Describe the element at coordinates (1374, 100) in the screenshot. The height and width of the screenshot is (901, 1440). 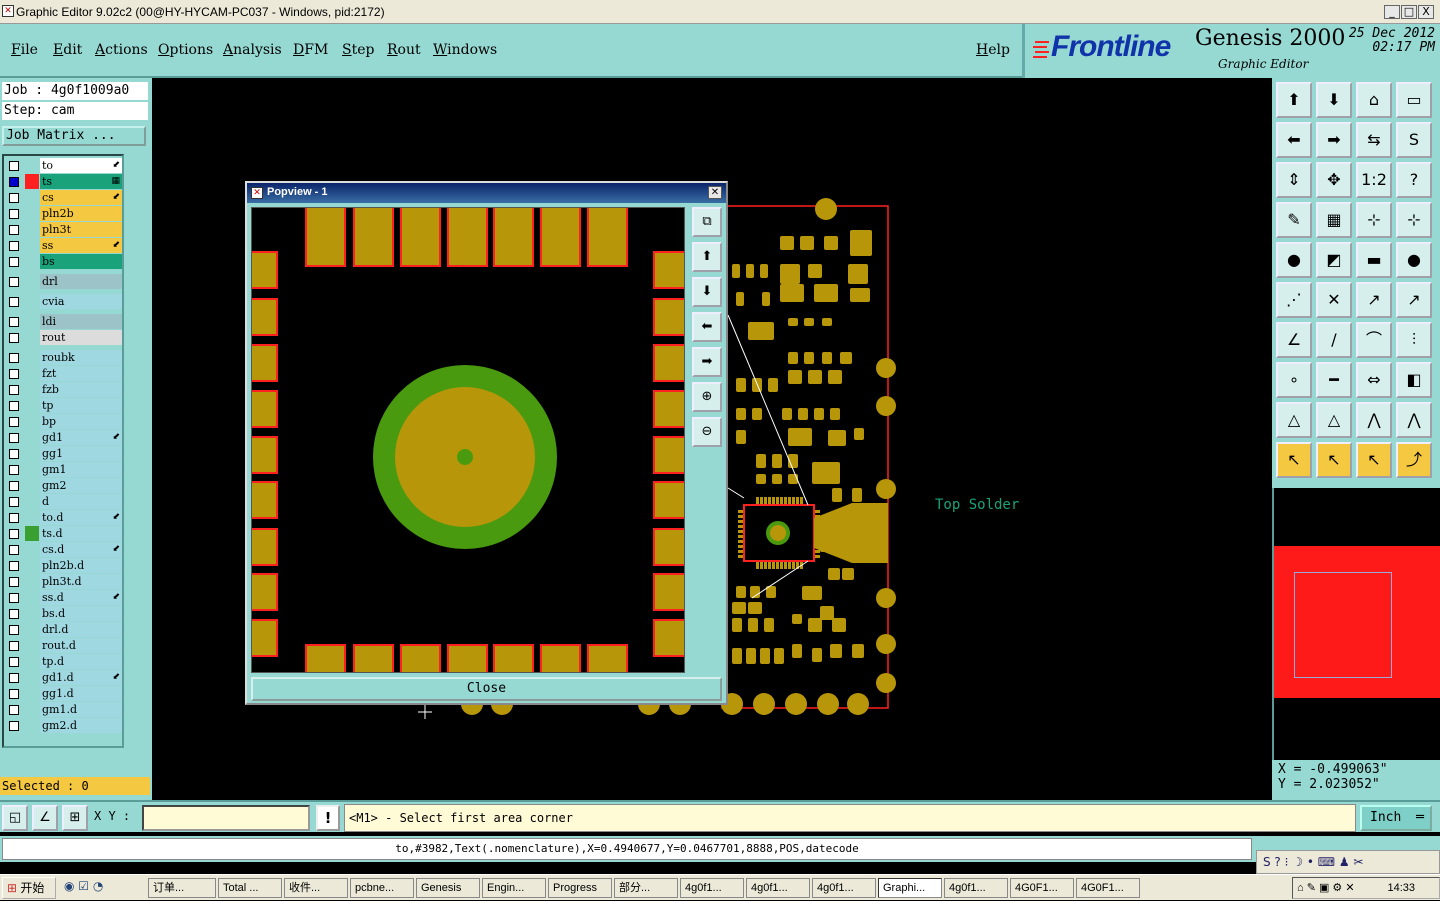
I see `home-icon: ⌂` at that location.